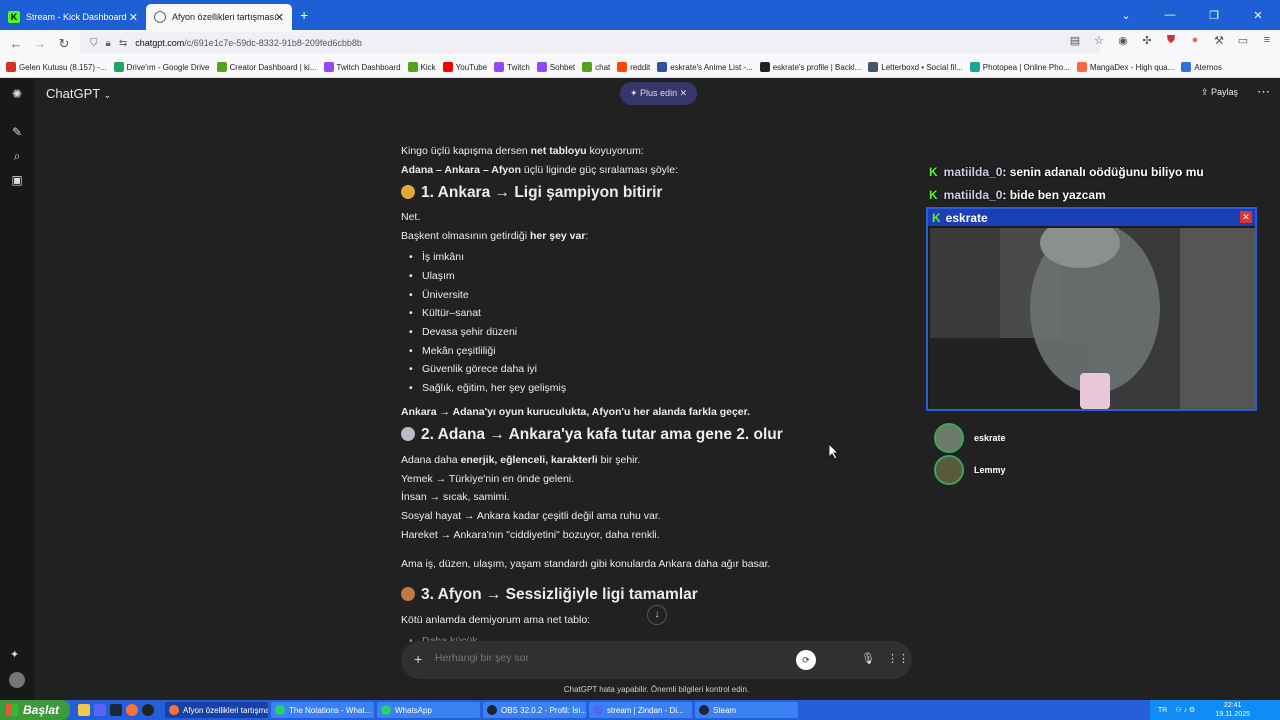 The height and width of the screenshot is (720, 1280). Describe the element at coordinates (473, 369) in the screenshot. I see `list-item: Güvenlik görece daha iyi` at that location.